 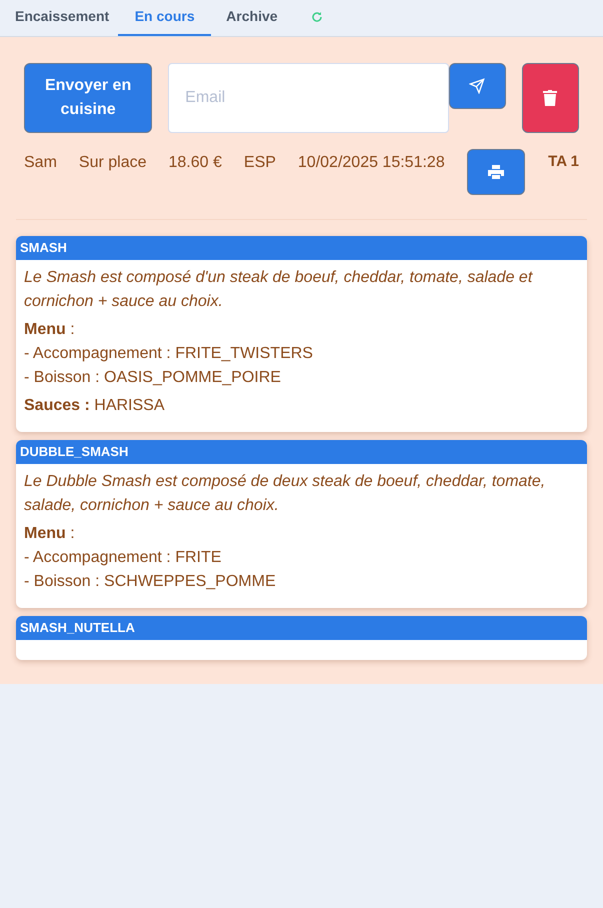 I want to click on item-detail: - Boisson : SCHWEPPES_POMME, so click(x=150, y=582).